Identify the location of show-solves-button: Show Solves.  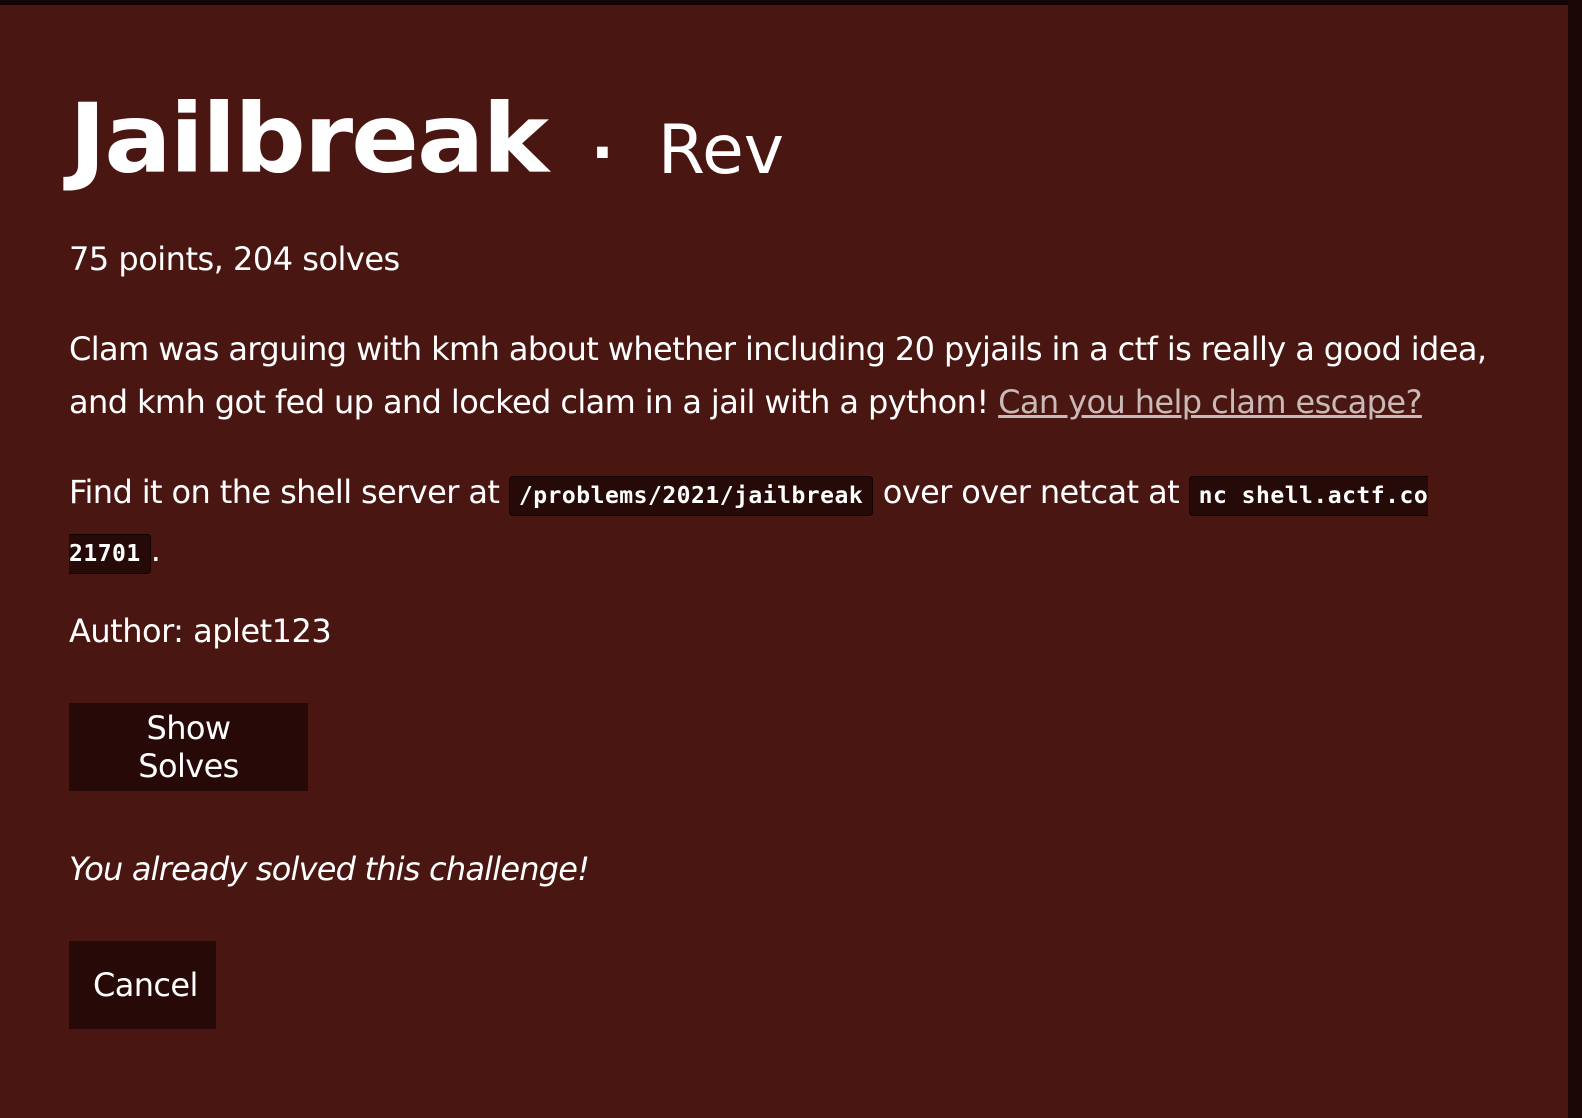
(188, 747).